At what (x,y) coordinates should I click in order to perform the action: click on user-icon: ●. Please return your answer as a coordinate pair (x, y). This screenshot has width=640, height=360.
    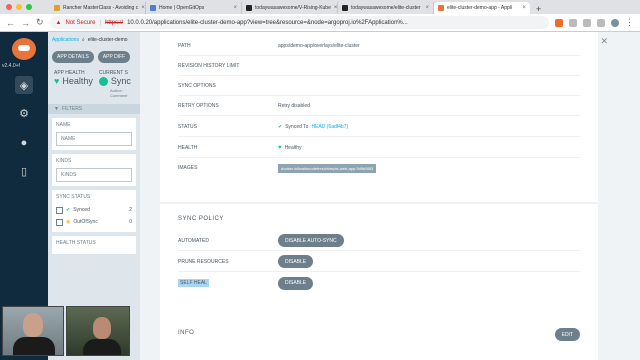
    Looking at the image, I should click on (24, 143).